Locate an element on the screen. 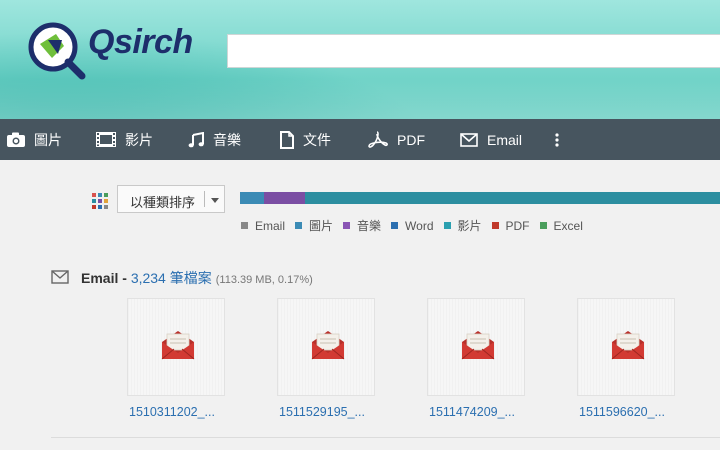  file-type-distribution-bar is located at coordinates (480, 198).